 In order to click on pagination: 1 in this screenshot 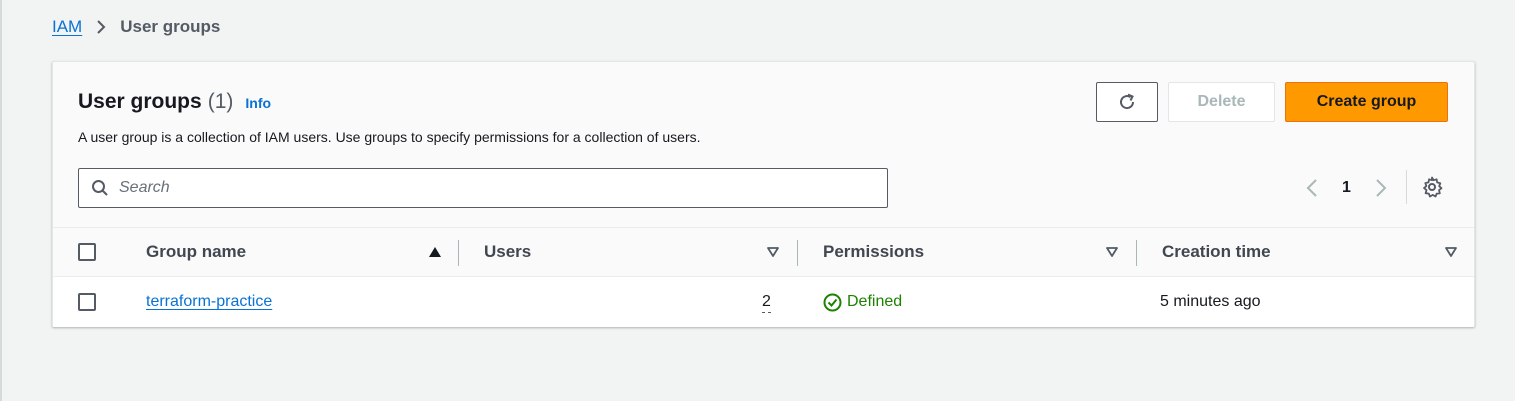, I will do `click(1346, 188)`.